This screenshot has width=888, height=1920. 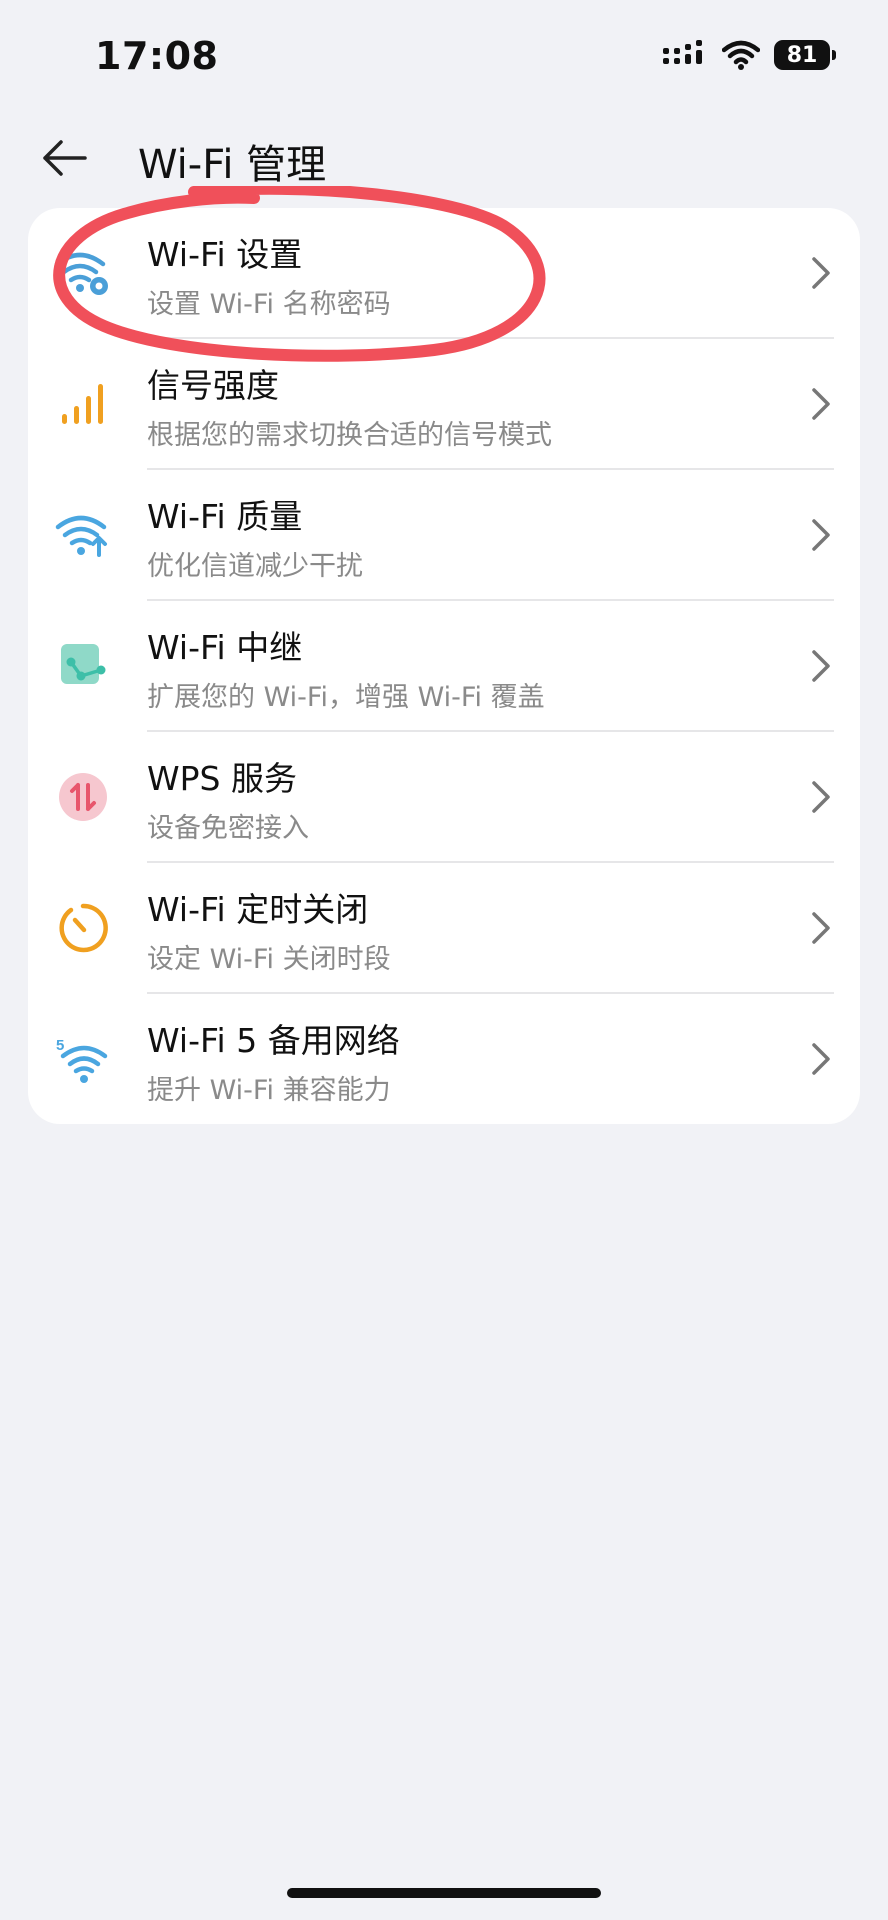 What do you see at coordinates (444, 55) in the screenshot?
I see `status-bar: 17:08 81` at bounding box center [444, 55].